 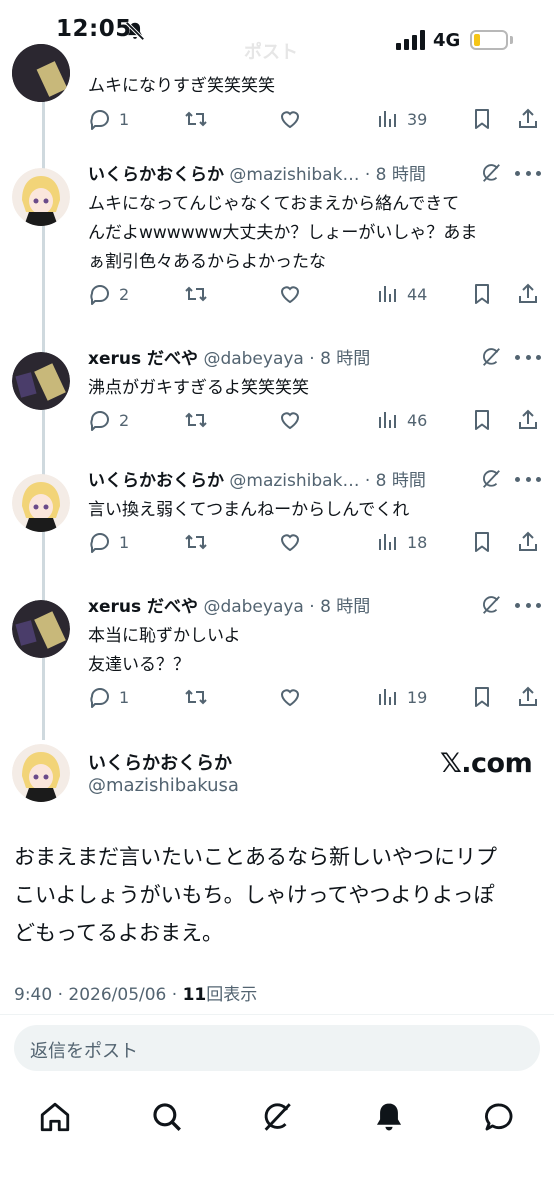 I want to click on tab-home, so click(x=55, y=1117).